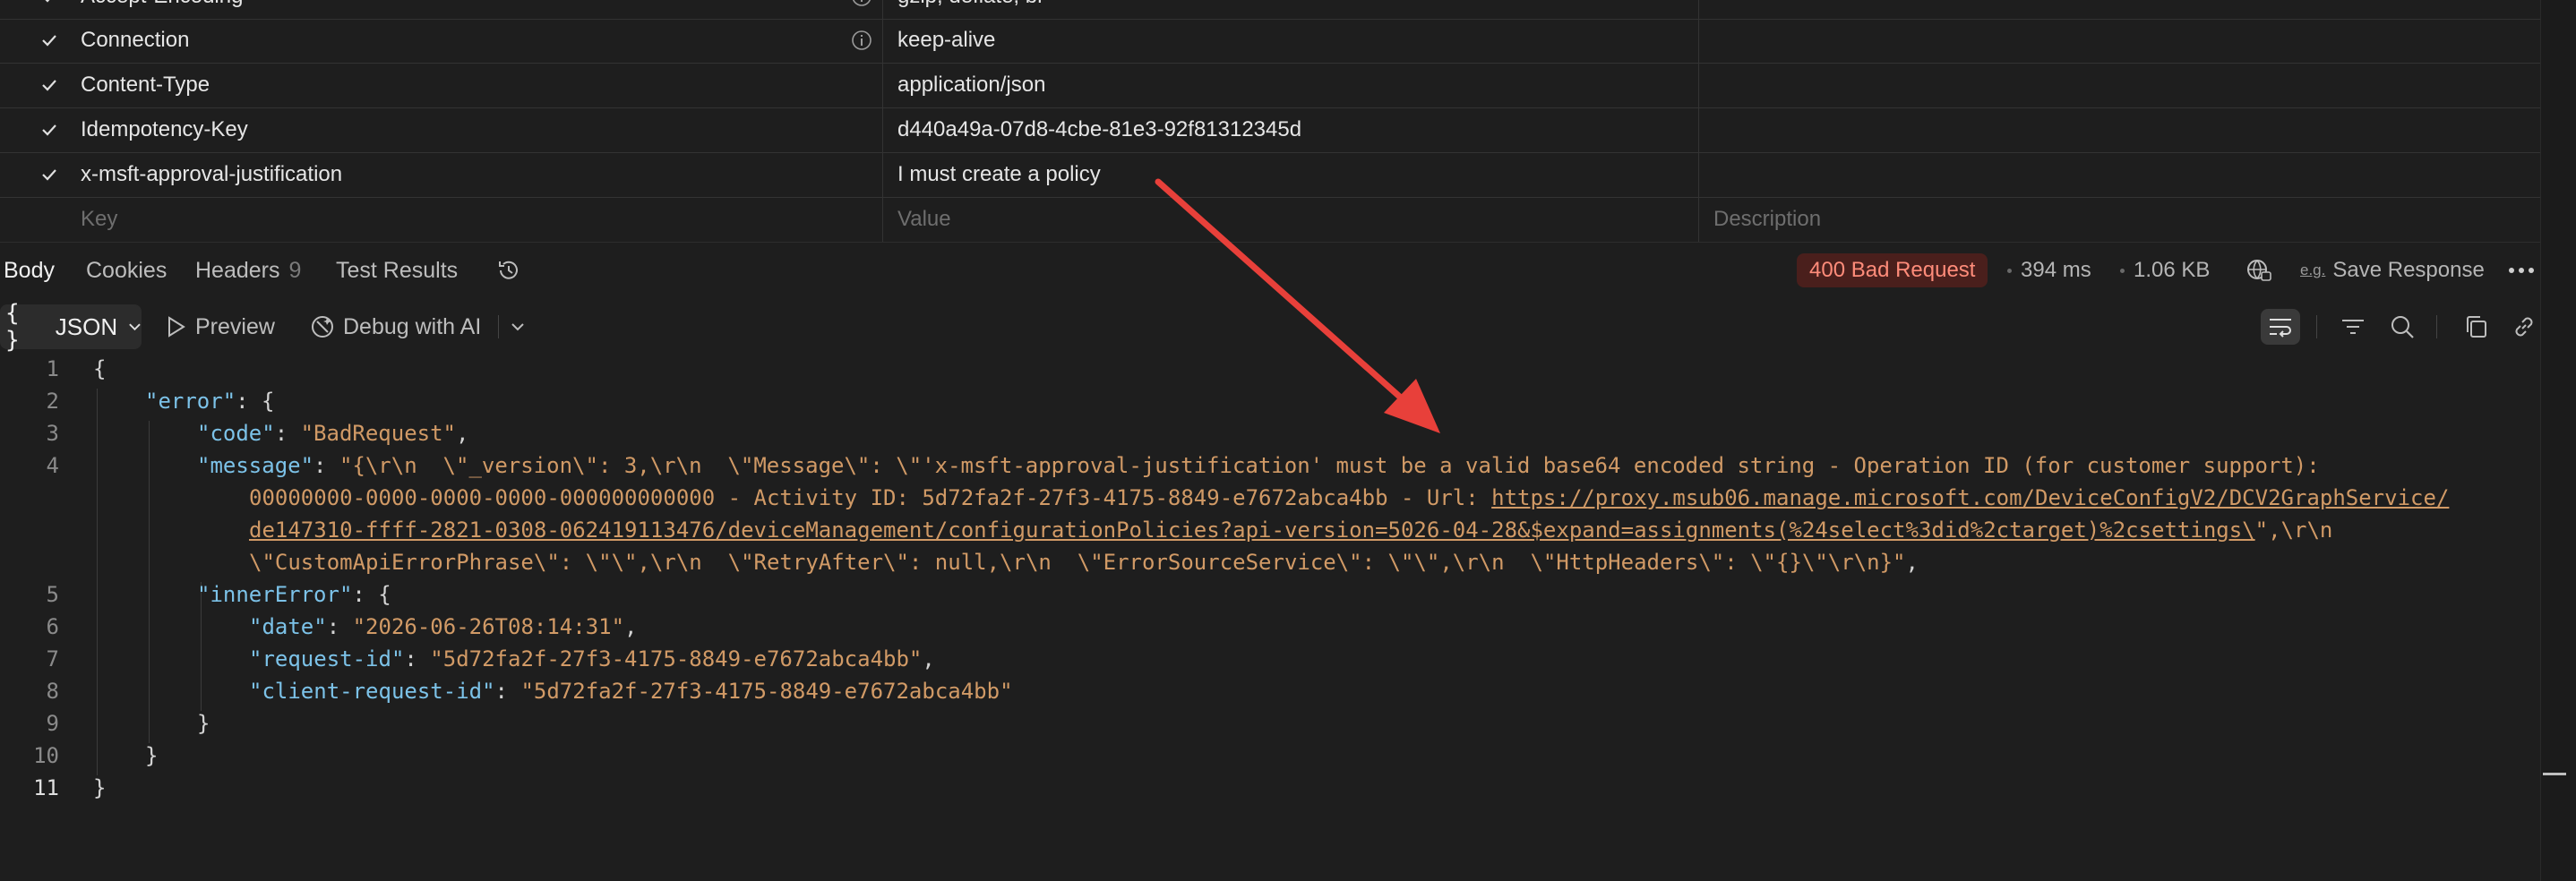 The width and height of the screenshot is (2576, 881). Describe the element at coordinates (2056, 270) in the screenshot. I see `response-time: 394 ms` at that location.